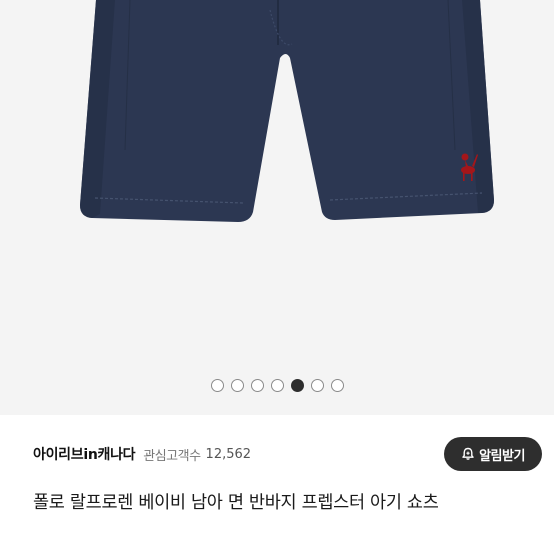 The height and width of the screenshot is (554, 554). What do you see at coordinates (468, 454) in the screenshot?
I see `bell-plus-icon` at bounding box center [468, 454].